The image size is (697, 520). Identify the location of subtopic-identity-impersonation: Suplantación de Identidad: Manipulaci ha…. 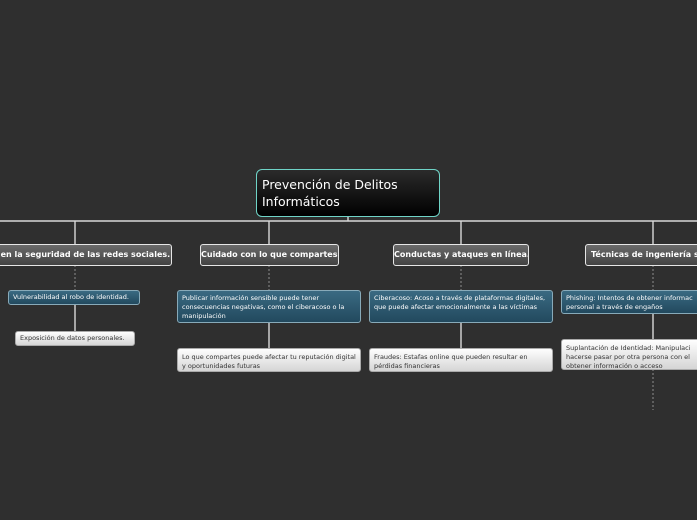
(629, 354).